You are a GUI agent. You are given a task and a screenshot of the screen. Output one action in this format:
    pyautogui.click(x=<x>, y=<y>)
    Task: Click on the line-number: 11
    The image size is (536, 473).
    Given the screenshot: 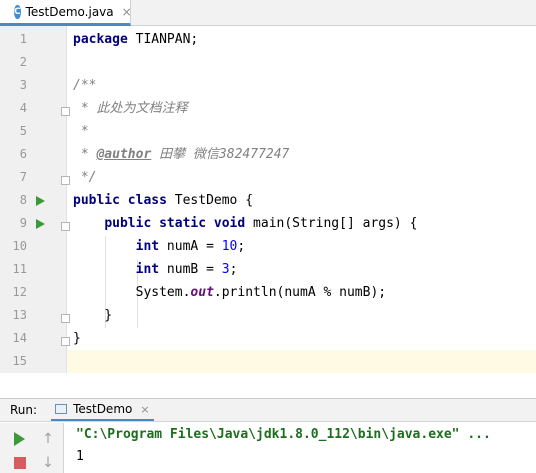 What is the action you would take?
    pyautogui.click(x=19, y=269)
    